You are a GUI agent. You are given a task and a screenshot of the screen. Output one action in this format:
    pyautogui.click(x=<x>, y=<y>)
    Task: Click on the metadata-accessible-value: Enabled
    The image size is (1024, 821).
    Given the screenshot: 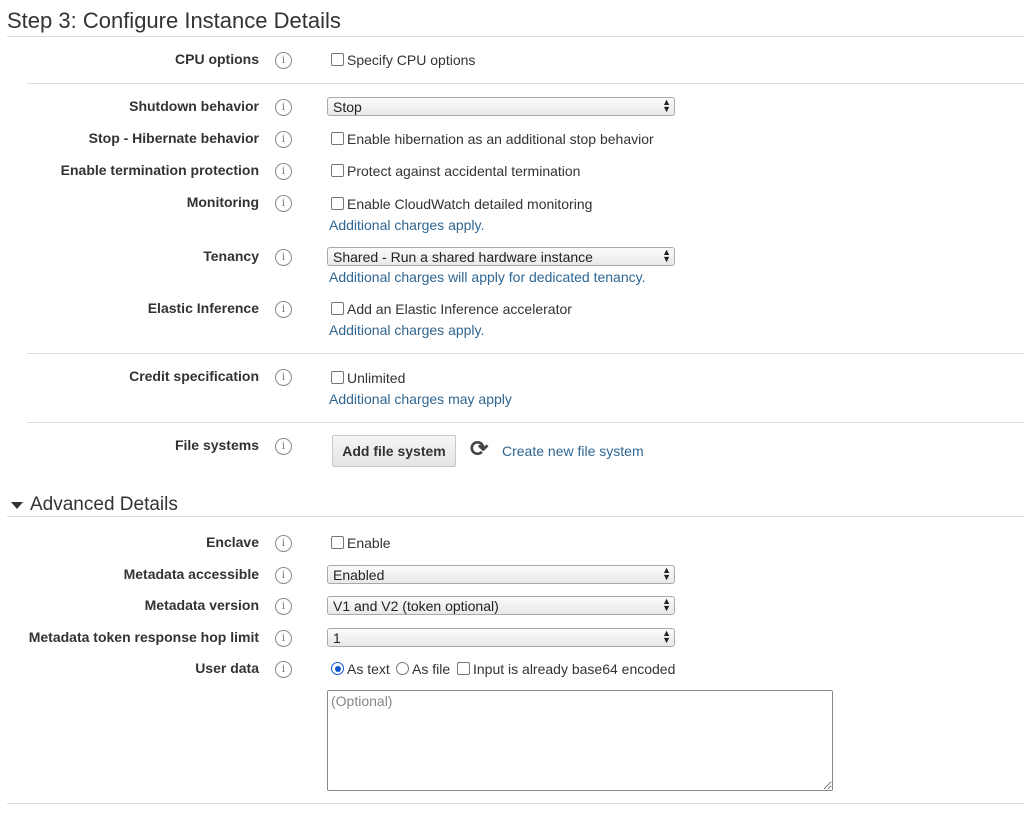 What is the action you would take?
    pyautogui.click(x=359, y=575)
    